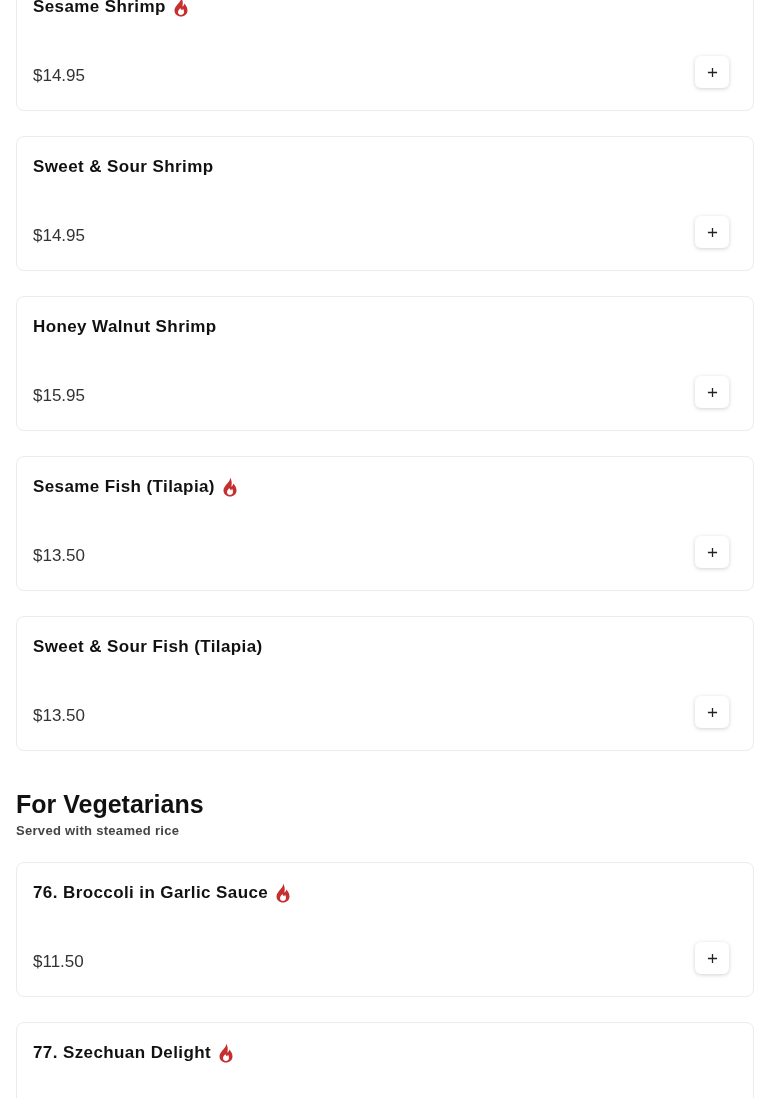 This screenshot has width=770, height=1098. What do you see at coordinates (385, 203) in the screenshot?
I see `menu-item-card: Sweet & Sour Shrimp $14.95` at bounding box center [385, 203].